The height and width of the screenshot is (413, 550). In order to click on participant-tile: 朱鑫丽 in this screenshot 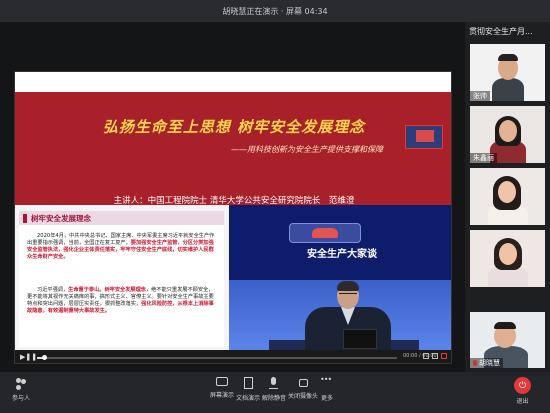, I will do `click(507, 134)`.